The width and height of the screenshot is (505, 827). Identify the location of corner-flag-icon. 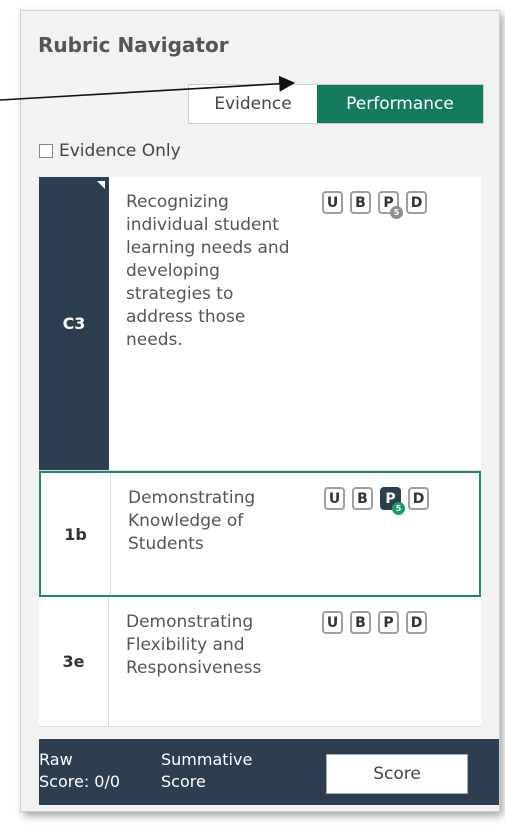
(101, 185).